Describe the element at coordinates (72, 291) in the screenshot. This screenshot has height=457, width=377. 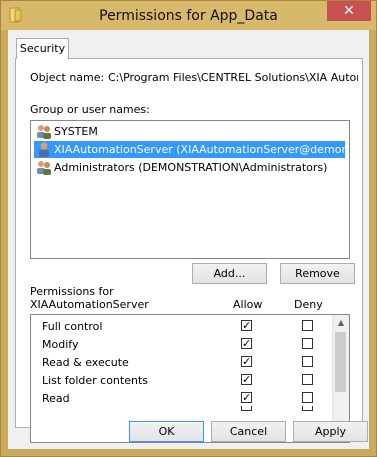
I see `permissions-label-line1: Permissions for` at that location.